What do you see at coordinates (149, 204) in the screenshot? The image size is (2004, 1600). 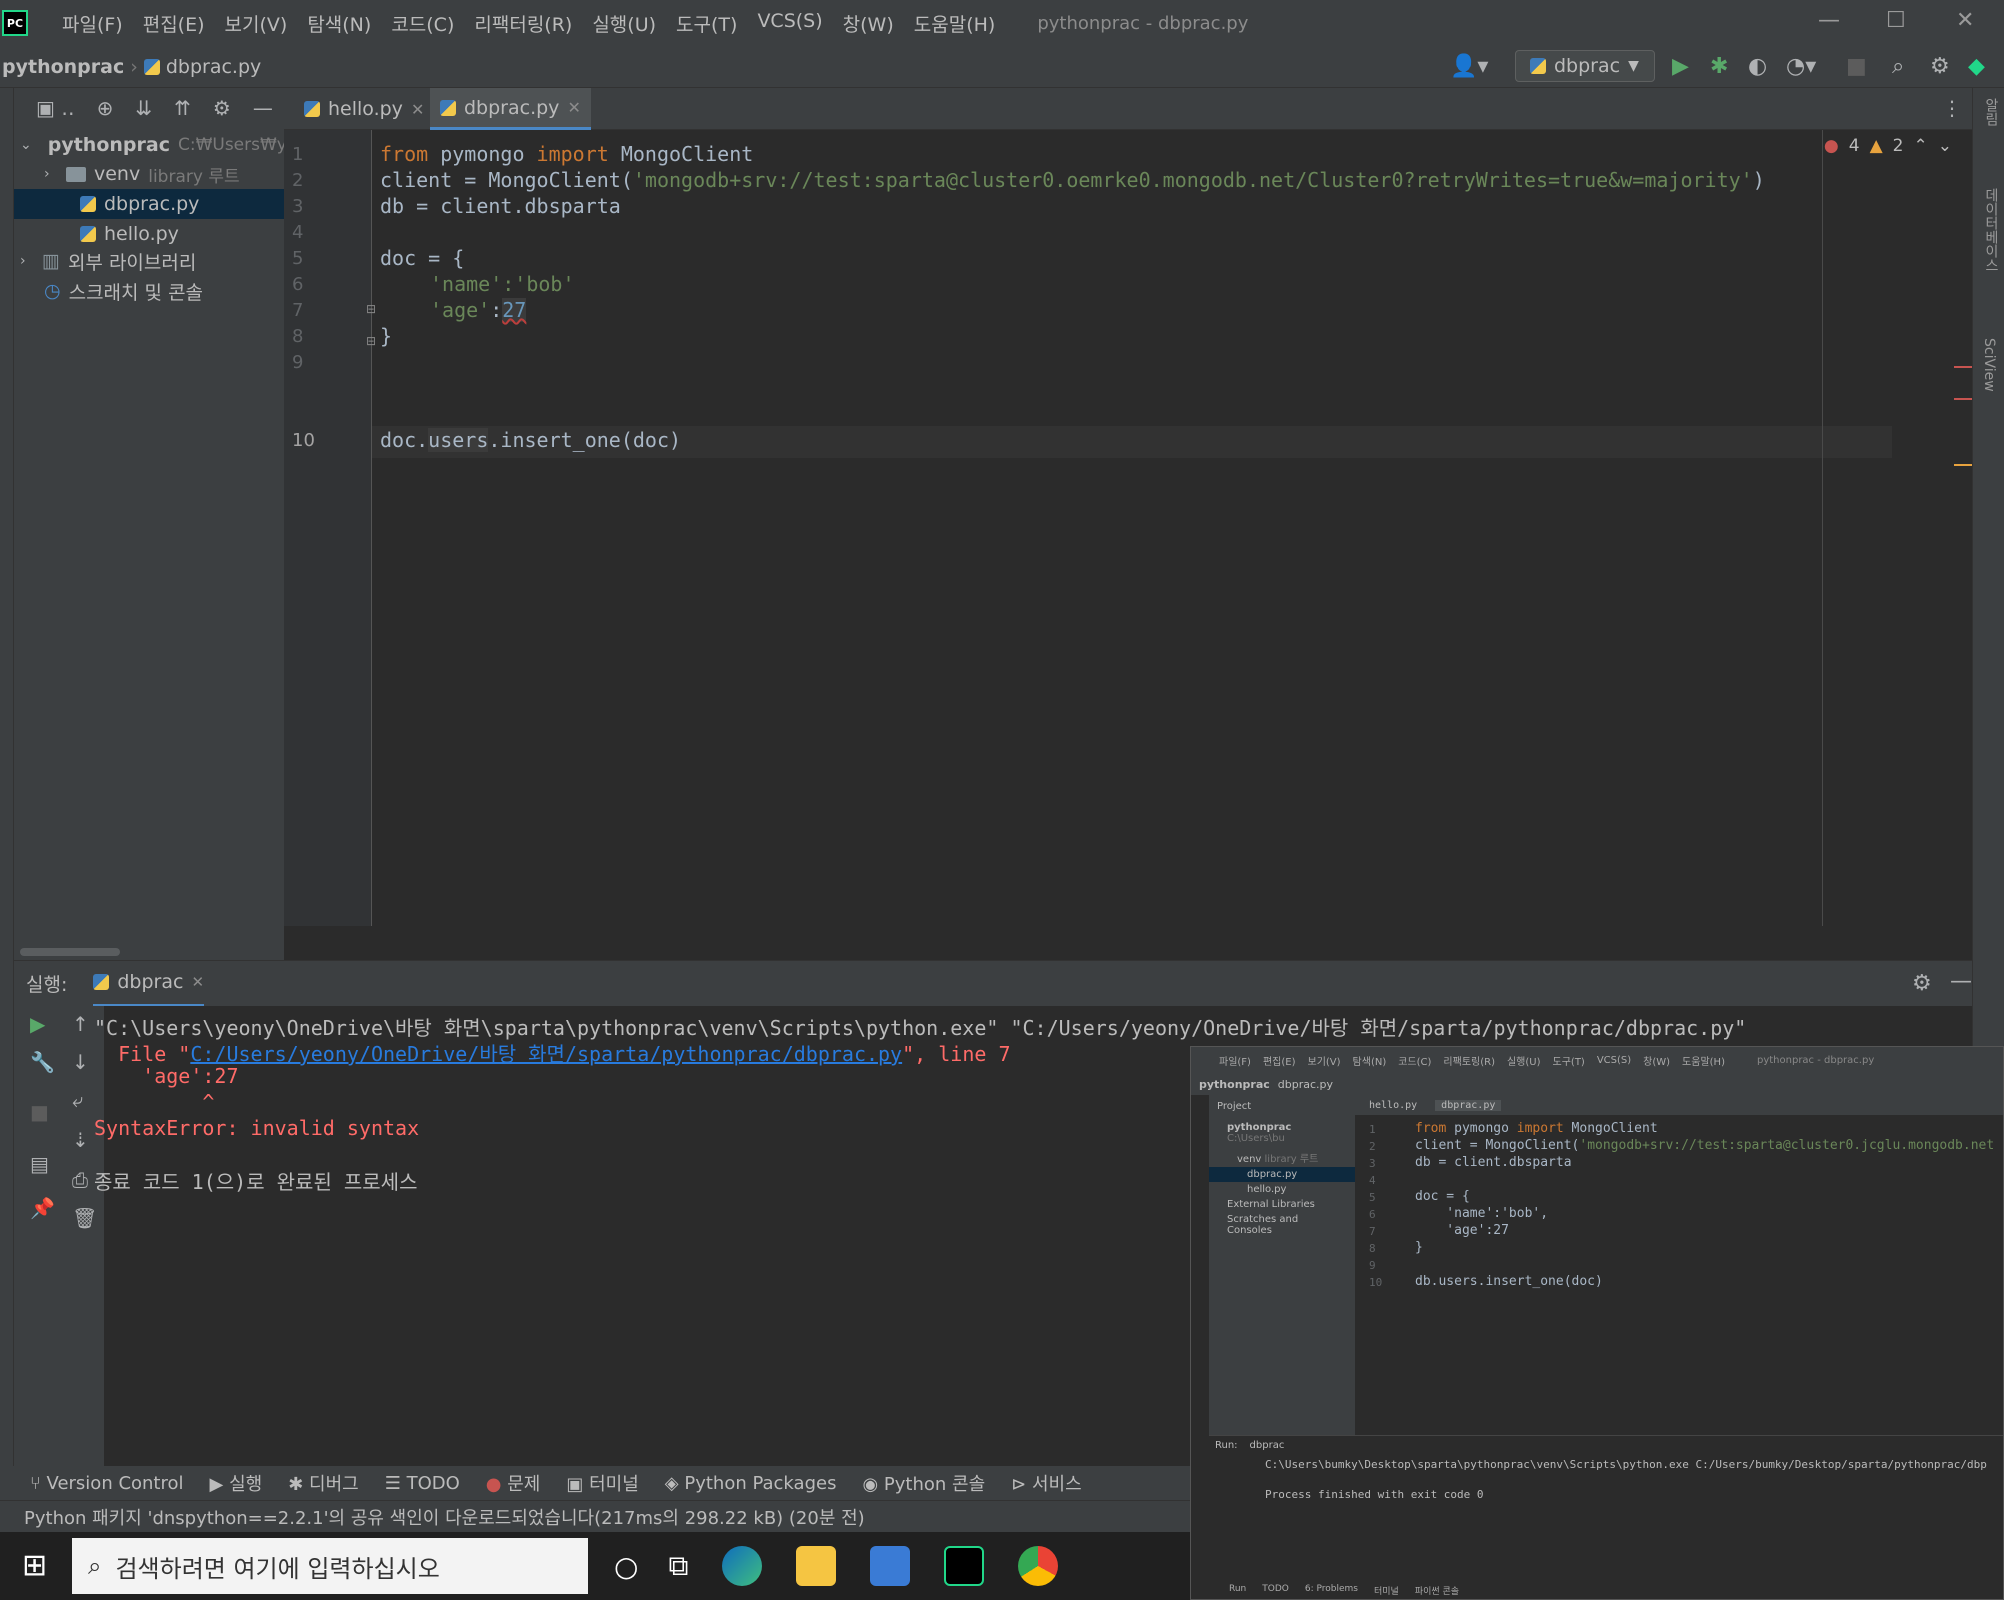 I see `tree-item-dbprac: dbprac.py` at bounding box center [149, 204].